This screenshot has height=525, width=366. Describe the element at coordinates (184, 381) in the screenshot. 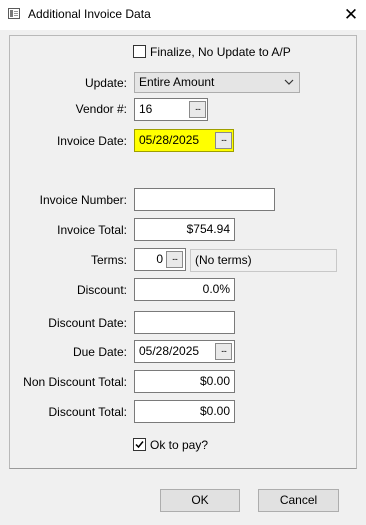

I see `non-discount-total-field: $0.00` at that location.